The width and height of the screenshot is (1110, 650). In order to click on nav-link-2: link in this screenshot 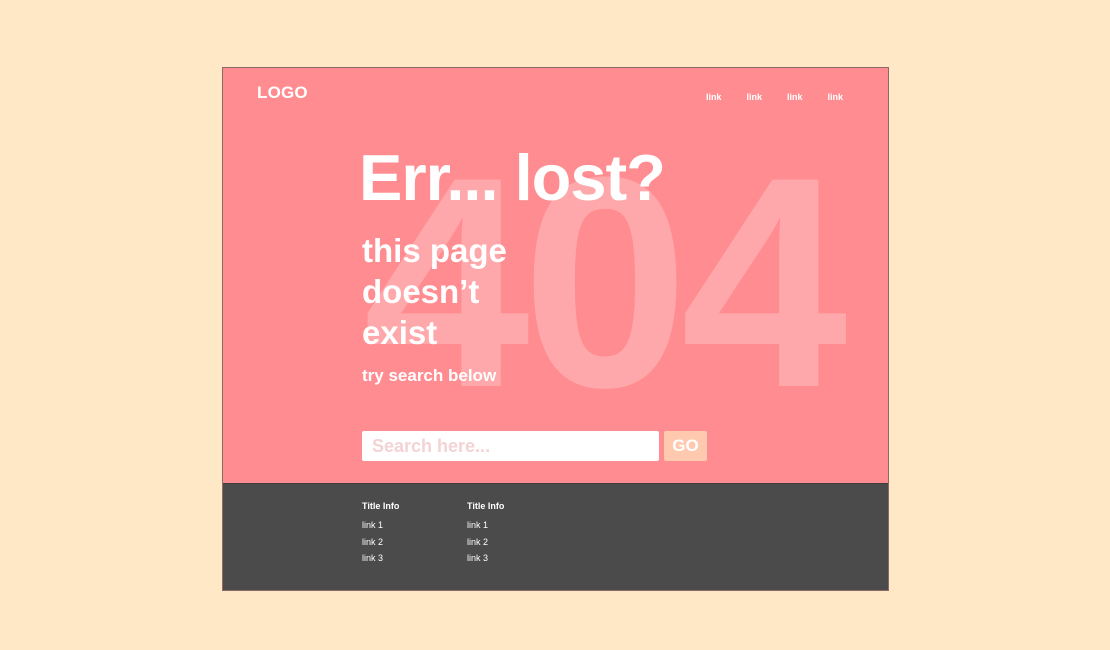, I will do `click(754, 97)`.